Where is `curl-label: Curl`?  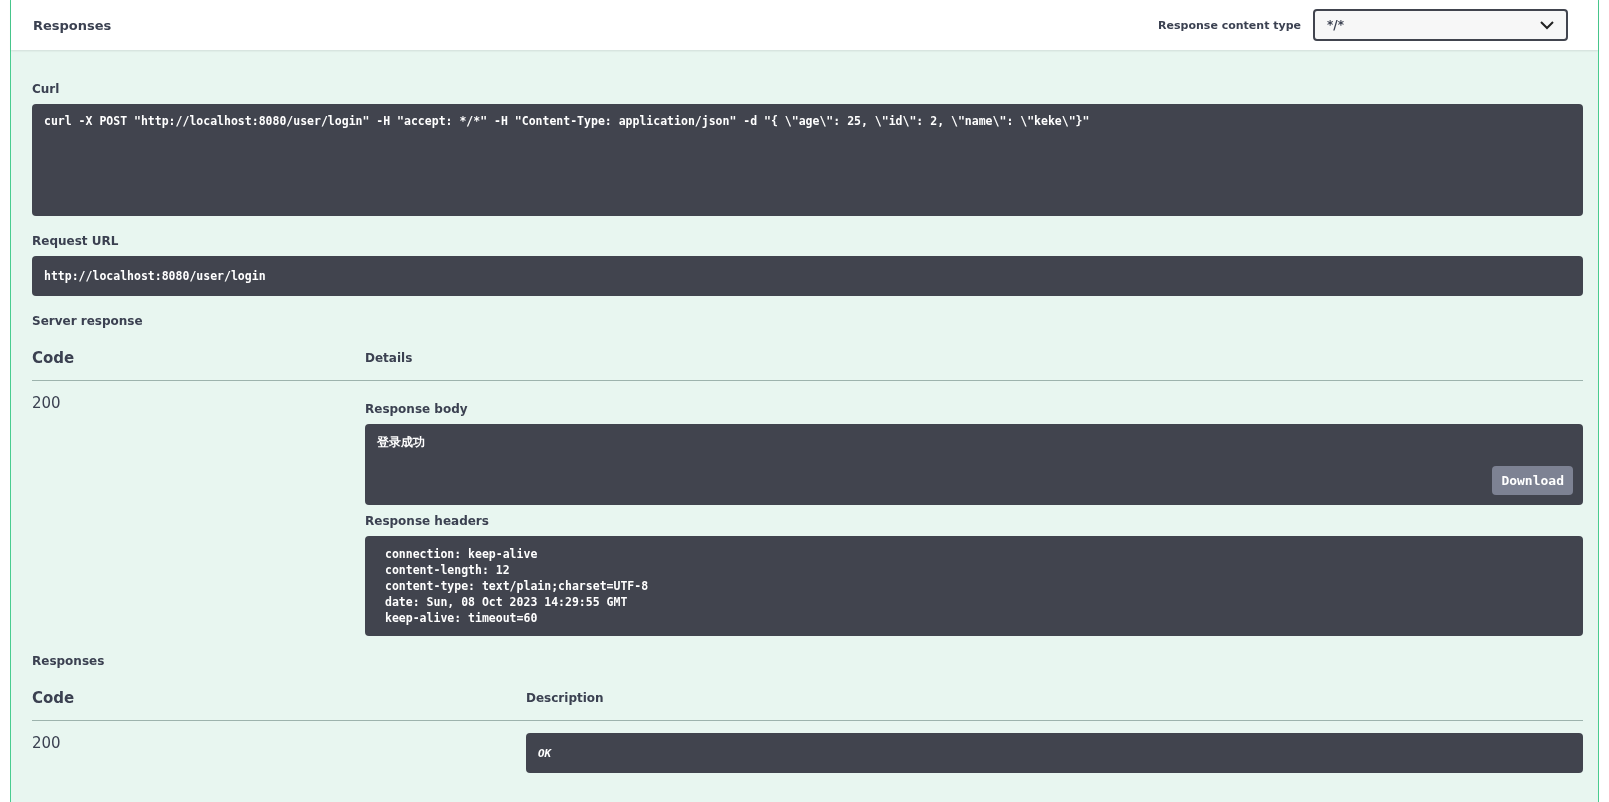 curl-label: Curl is located at coordinates (46, 89).